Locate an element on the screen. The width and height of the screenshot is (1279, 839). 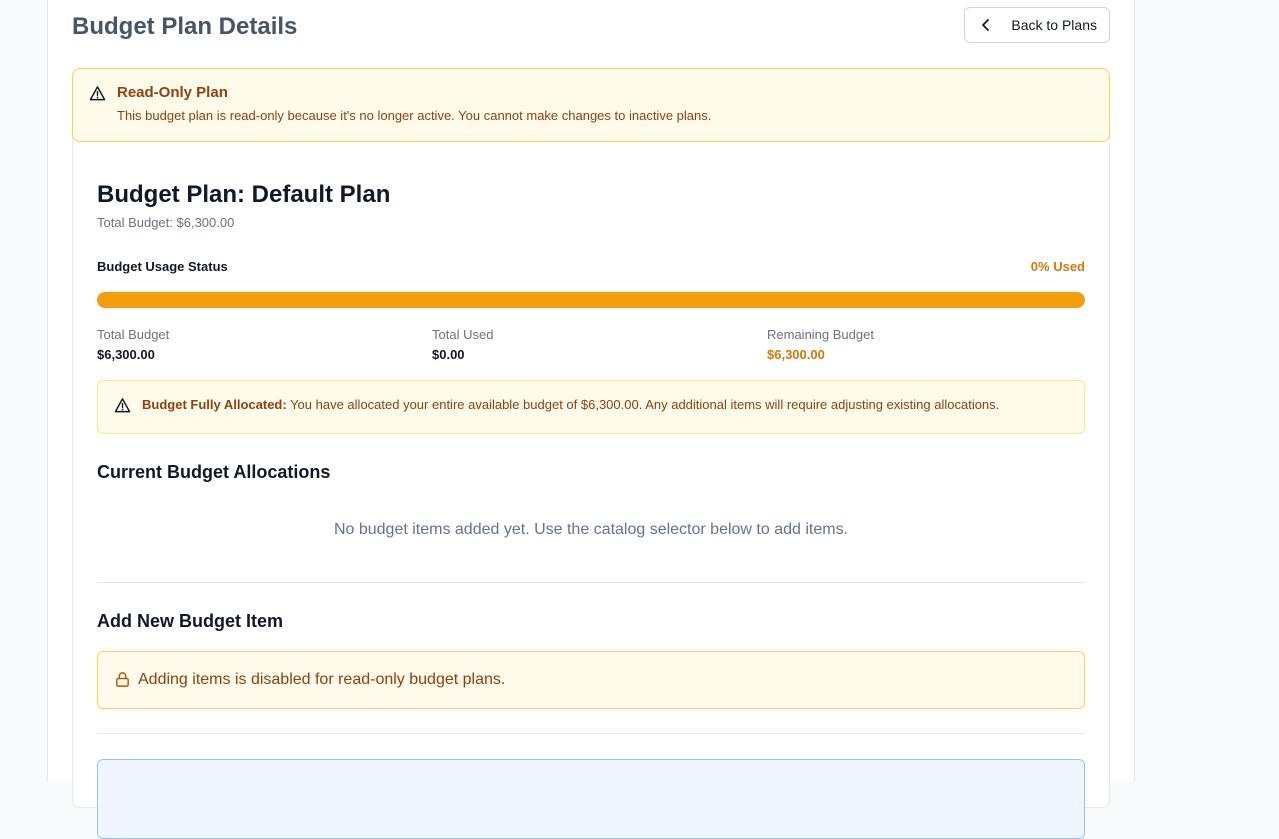
stat-total-used: Total Used $0.00 is located at coordinates (462, 345).